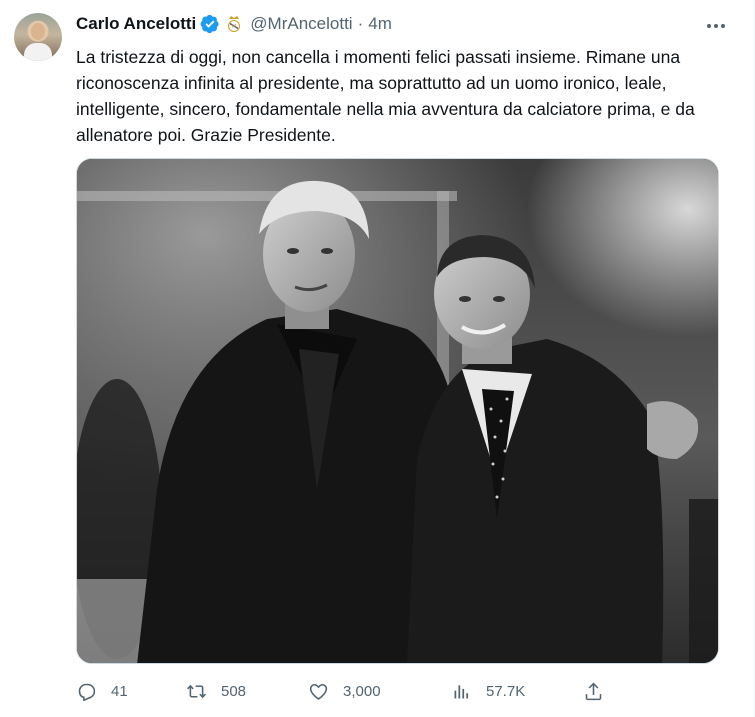 The image size is (755, 717). What do you see at coordinates (301, 24) in the screenshot?
I see `author-handle: @MrAncelotti` at bounding box center [301, 24].